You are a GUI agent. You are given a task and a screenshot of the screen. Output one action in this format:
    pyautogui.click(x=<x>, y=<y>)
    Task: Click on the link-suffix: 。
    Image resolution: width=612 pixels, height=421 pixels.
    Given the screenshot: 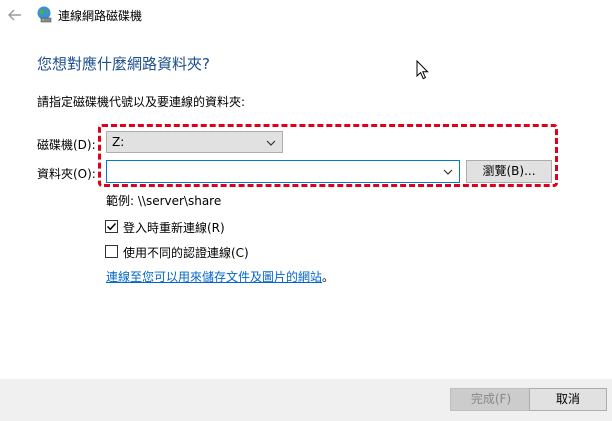 What is the action you would take?
    pyautogui.click(x=328, y=277)
    